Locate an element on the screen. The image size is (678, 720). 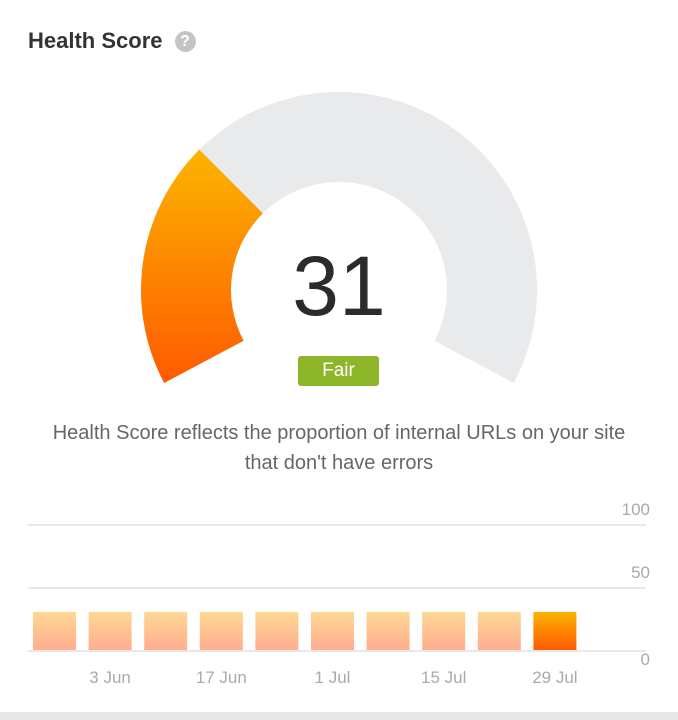
x-tick-label: 15 Jul is located at coordinates (443, 677).